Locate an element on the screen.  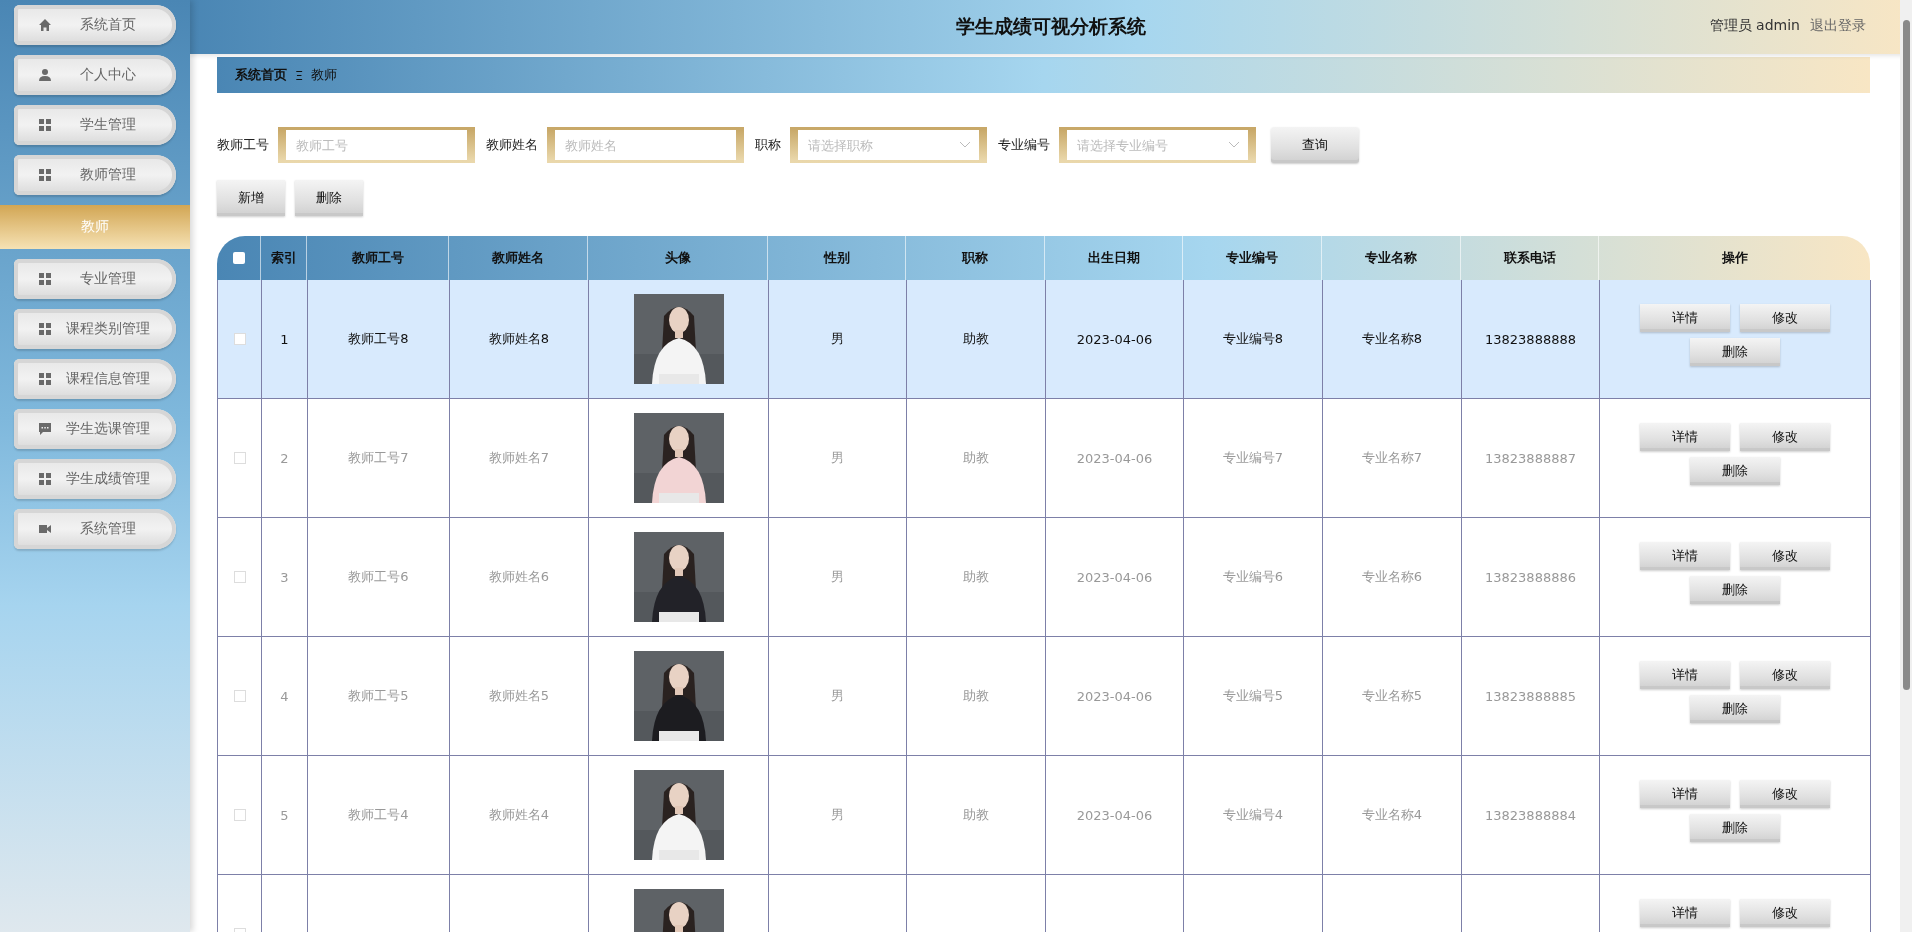
table-row: 4 教师工号5 教师姓名5 男 助教 2023-04-06 专业编号5 专业名称5 13823888885 详情 修改 删除 is located at coordinates (1043, 696).